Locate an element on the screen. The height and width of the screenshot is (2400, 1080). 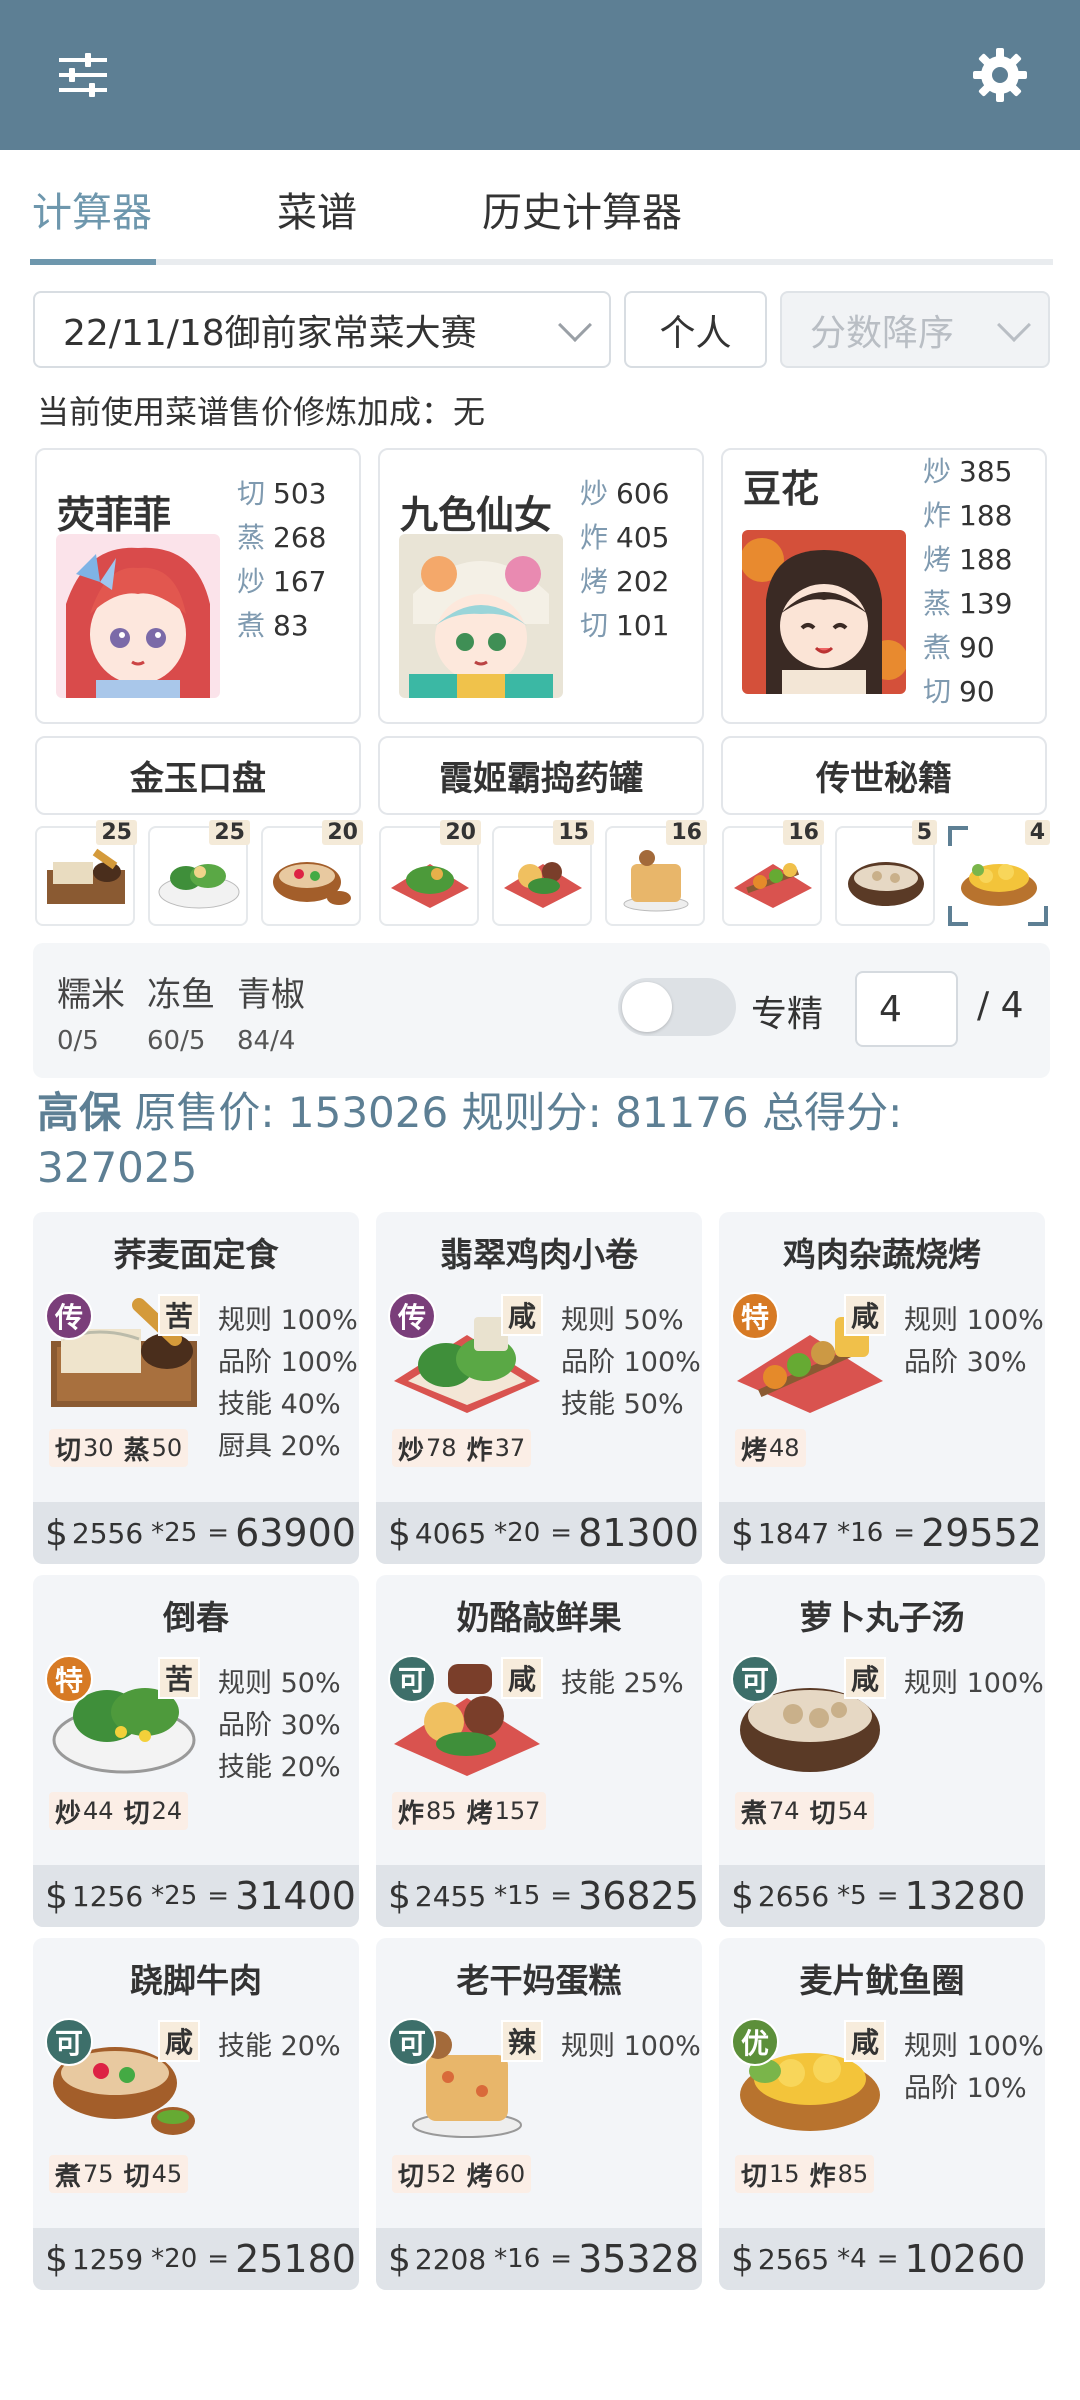
contest-select: 22/11/18御前家常菜大赛 is located at coordinates (322, 329).